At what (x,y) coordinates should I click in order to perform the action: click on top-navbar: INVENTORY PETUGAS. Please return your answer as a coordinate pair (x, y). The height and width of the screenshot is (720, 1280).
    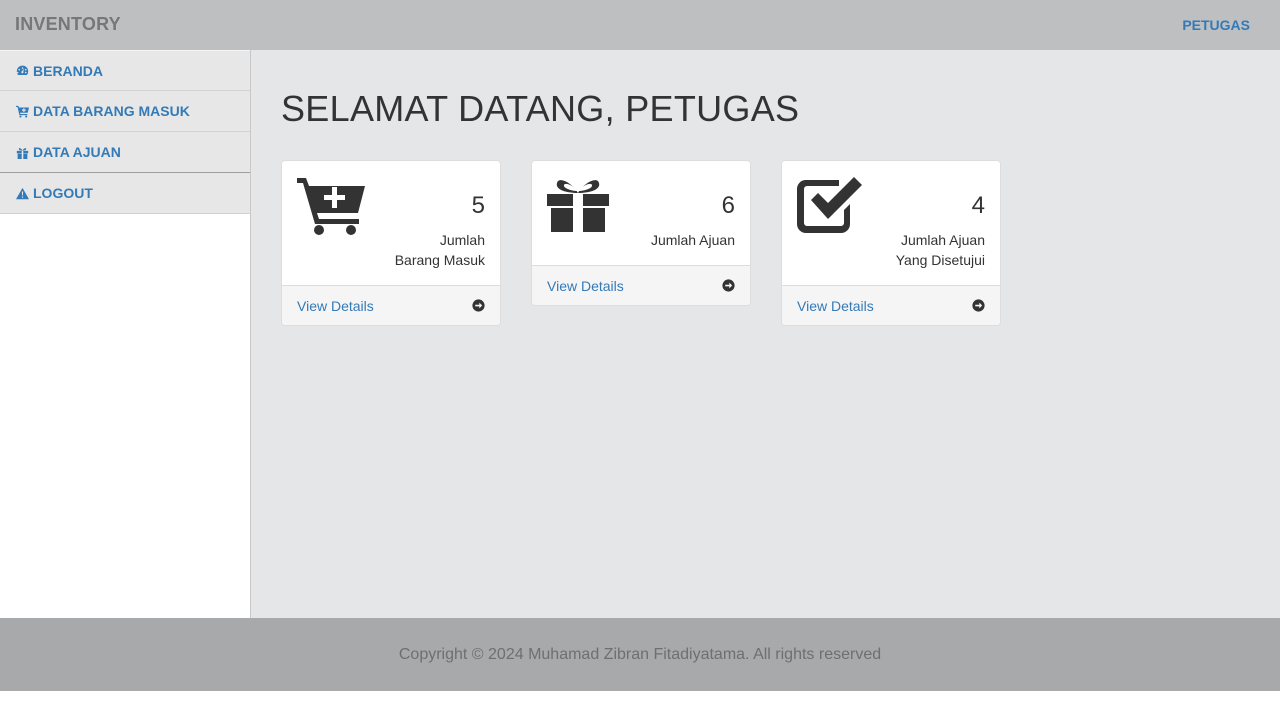
    Looking at the image, I should click on (640, 25).